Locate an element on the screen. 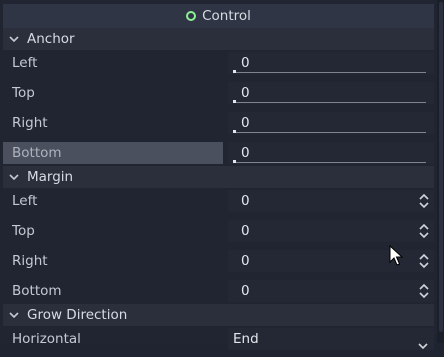 This screenshot has height=357, width=444. margin-bottom-spinbox: 0 is located at coordinates (331, 291).